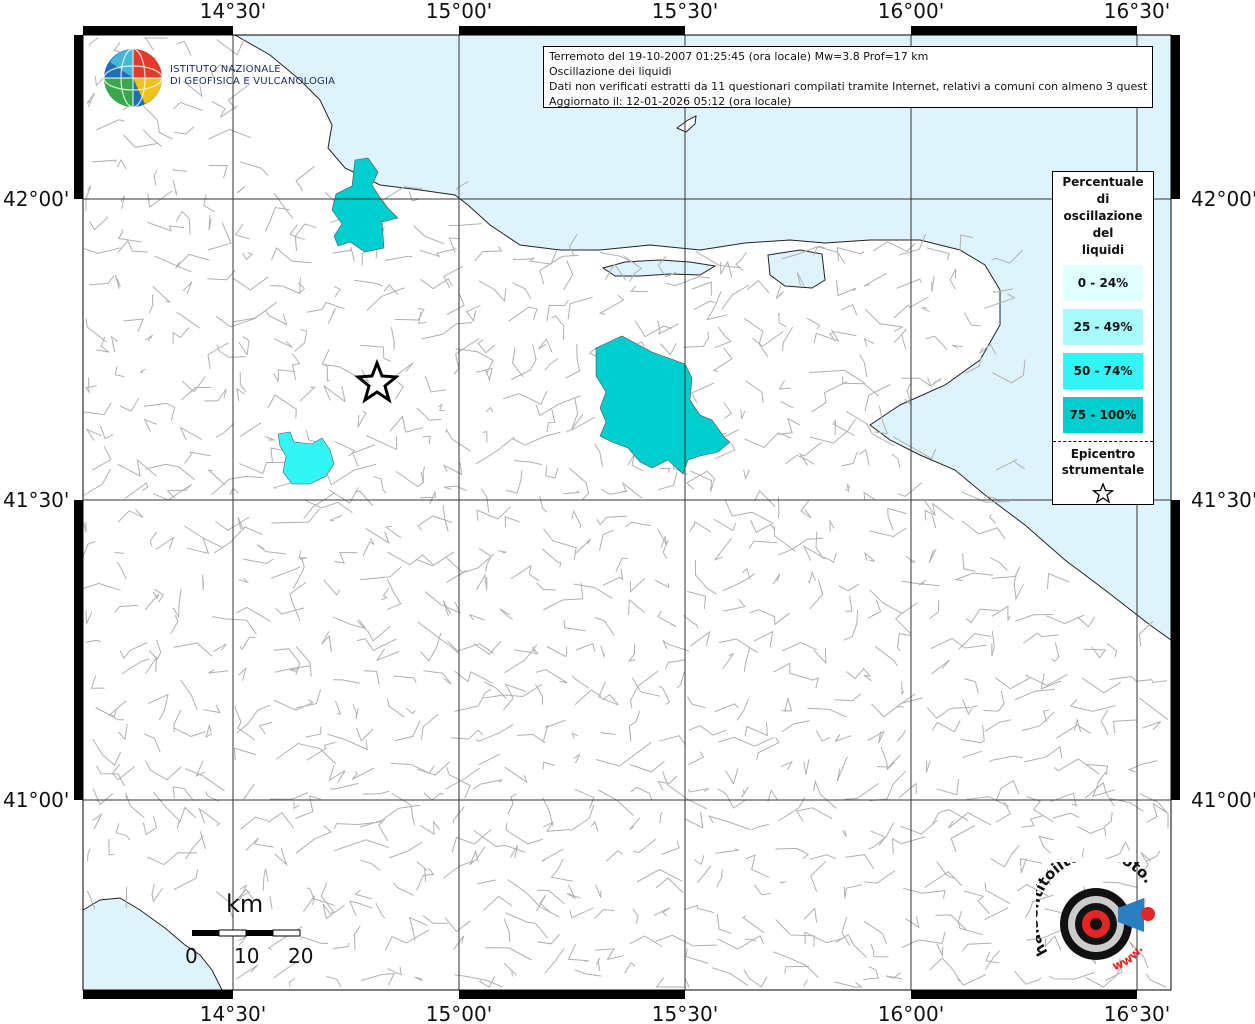 Image resolution: width=1255 pixels, height=1024 pixels. I want to click on tick-top-4: 16°00', so click(911, 11).